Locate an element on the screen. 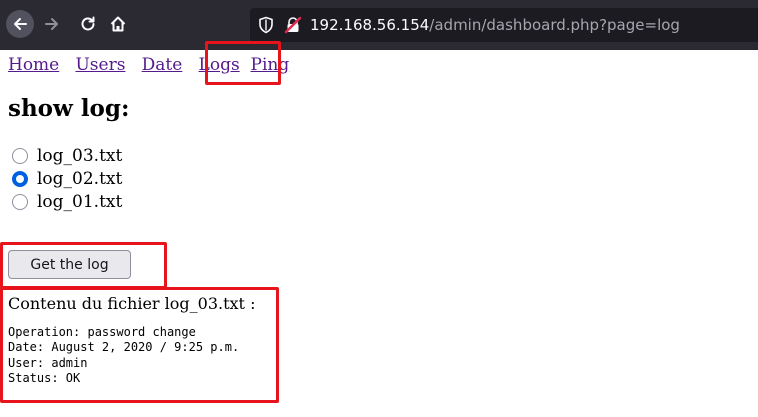  radio-label: log_01.txt is located at coordinates (80, 201).